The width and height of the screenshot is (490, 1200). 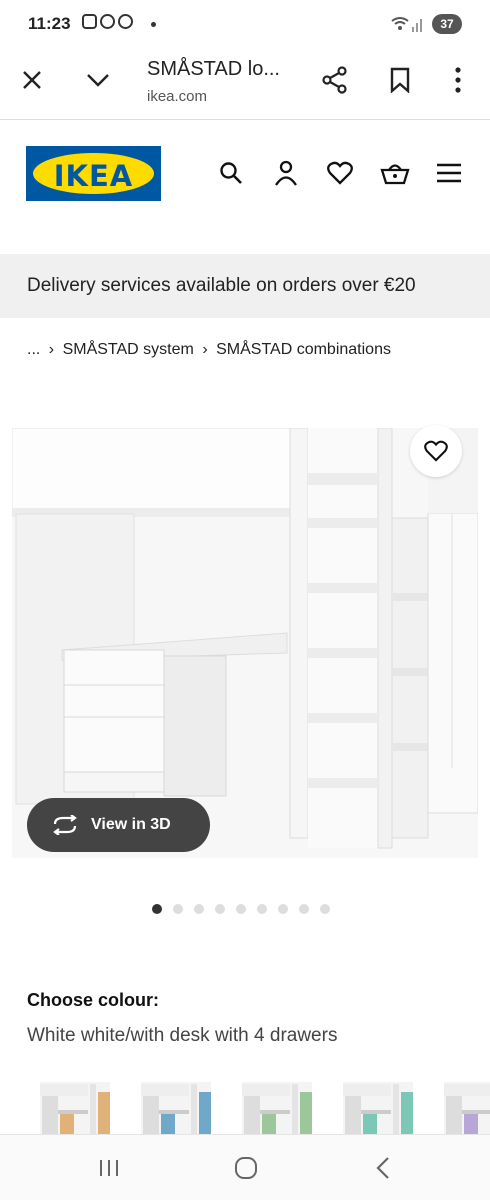 What do you see at coordinates (182, 1035) in the screenshot?
I see `selected-colour-value: White white/with desk with 4 drawers` at bounding box center [182, 1035].